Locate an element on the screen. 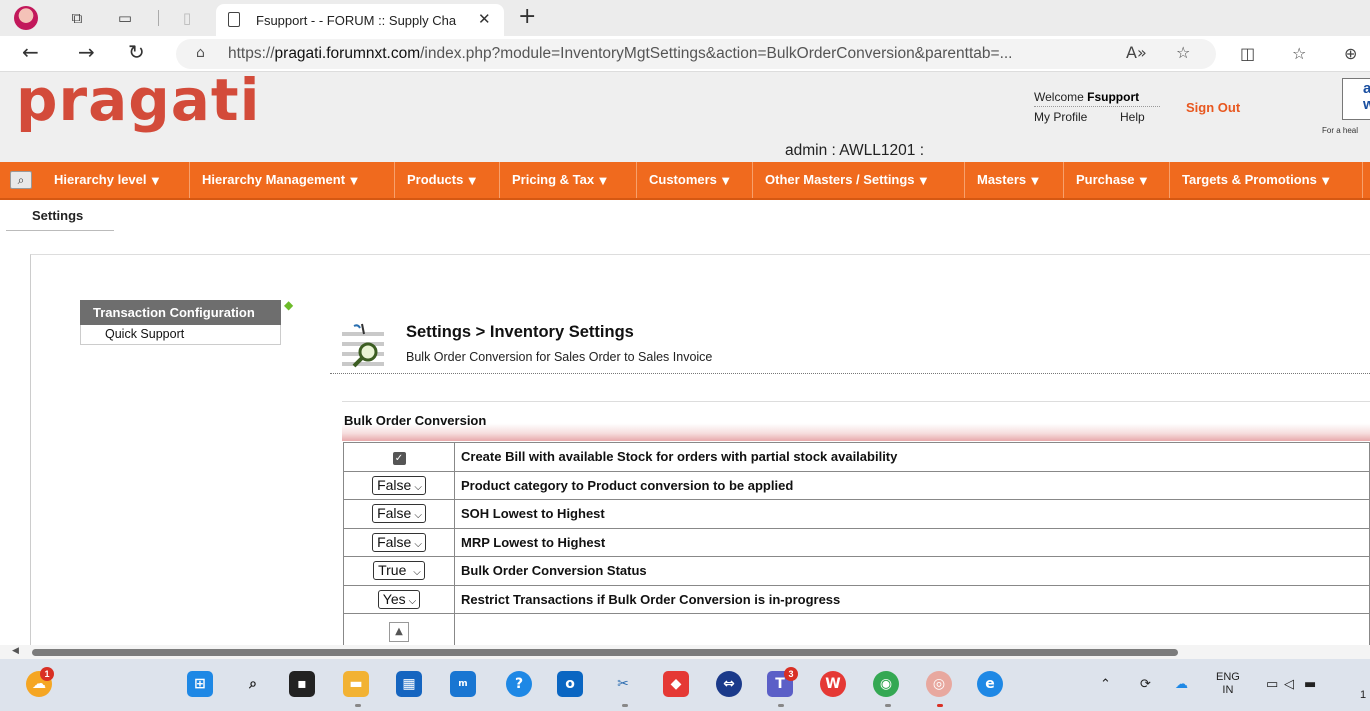 The image size is (1370, 711). partial-stock-checkbox: ✓ is located at coordinates (399, 458).